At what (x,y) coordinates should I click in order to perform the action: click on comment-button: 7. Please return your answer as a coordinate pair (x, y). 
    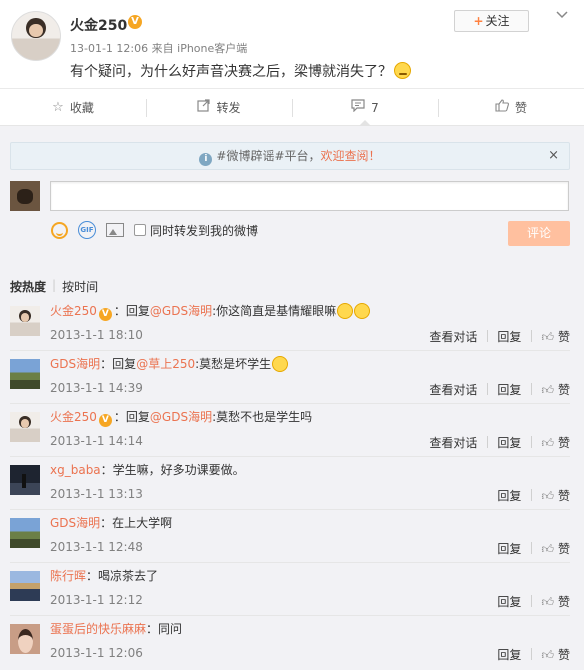
    Looking at the image, I should click on (365, 107).